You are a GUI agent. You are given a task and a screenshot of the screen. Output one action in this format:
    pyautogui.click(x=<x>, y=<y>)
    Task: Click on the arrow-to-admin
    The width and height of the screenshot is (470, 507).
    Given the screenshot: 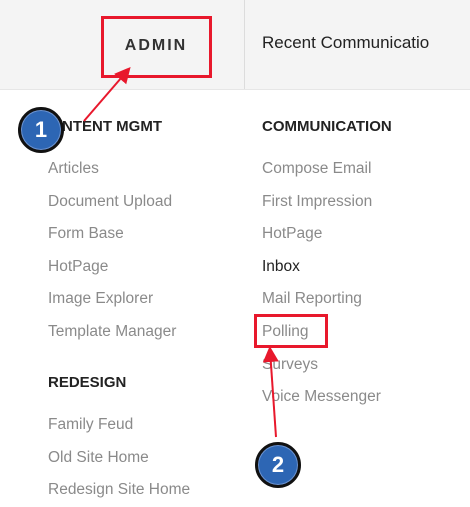 What is the action you would take?
    pyautogui.click(x=107, y=94)
    